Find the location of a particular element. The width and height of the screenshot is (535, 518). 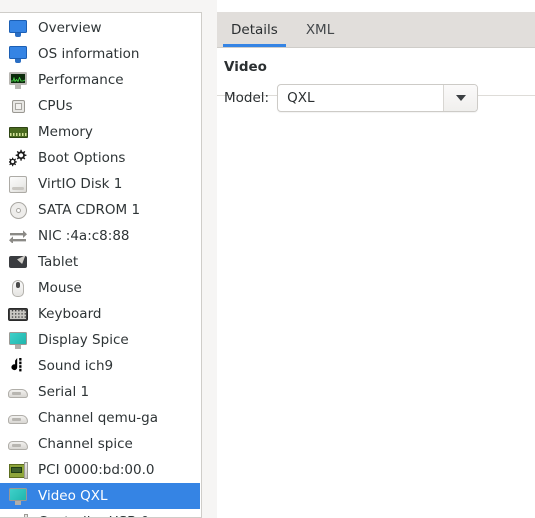

keyboard-icon is located at coordinates (18, 314).